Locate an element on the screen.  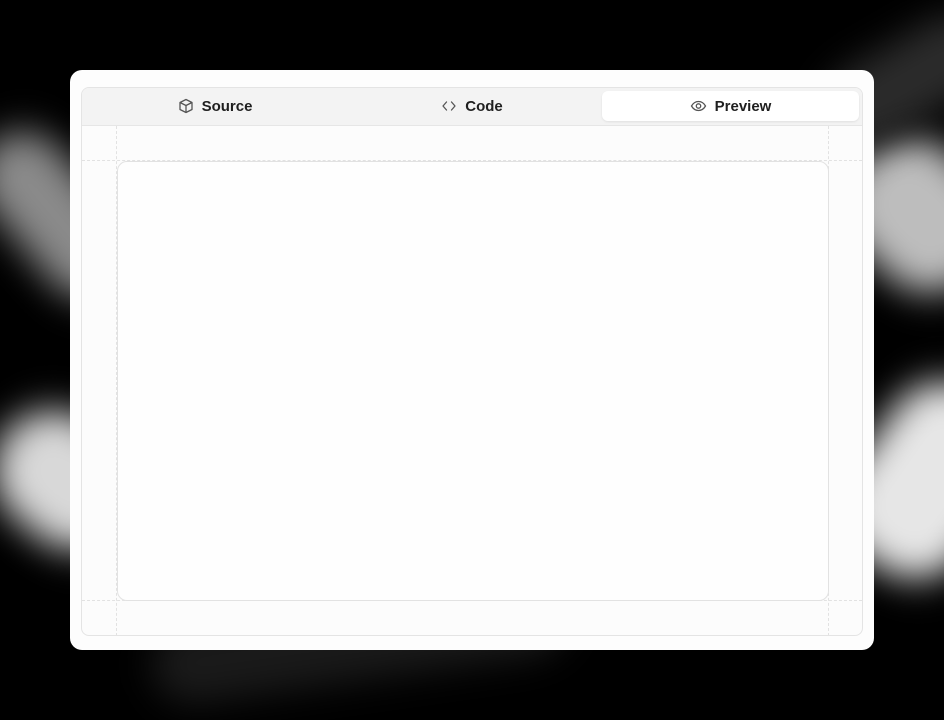
tab-bar: Source Code Preview is located at coordinates (472, 107).